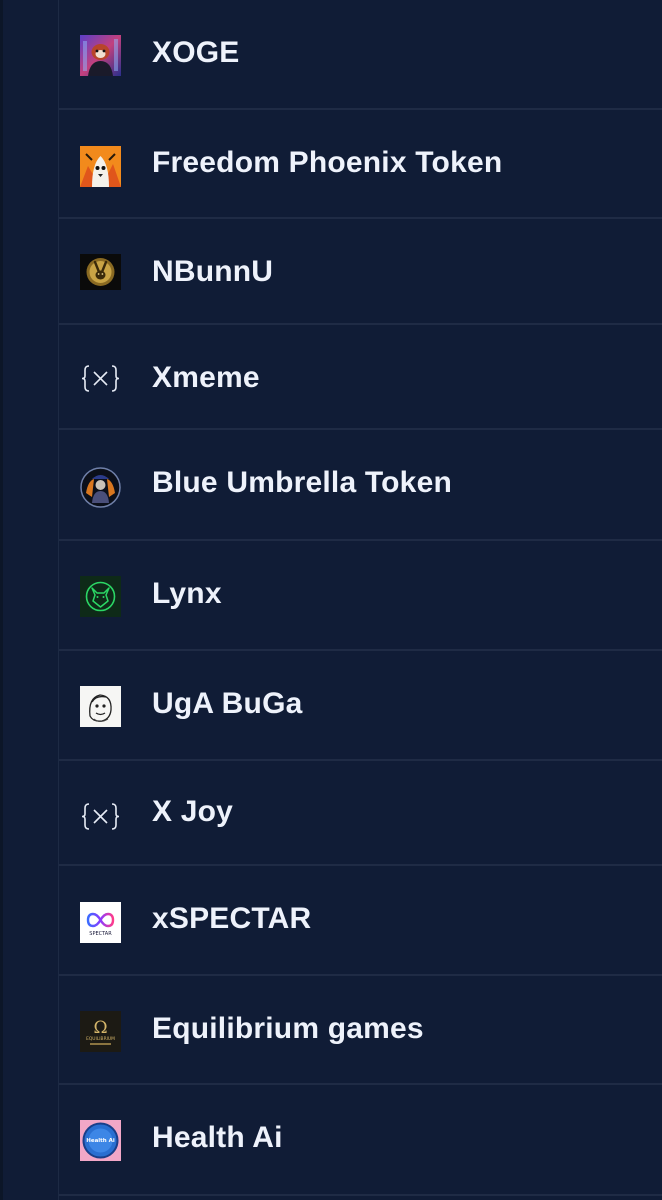 The image size is (662, 1200). I want to click on token-name: Lynx, so click(187, 593).